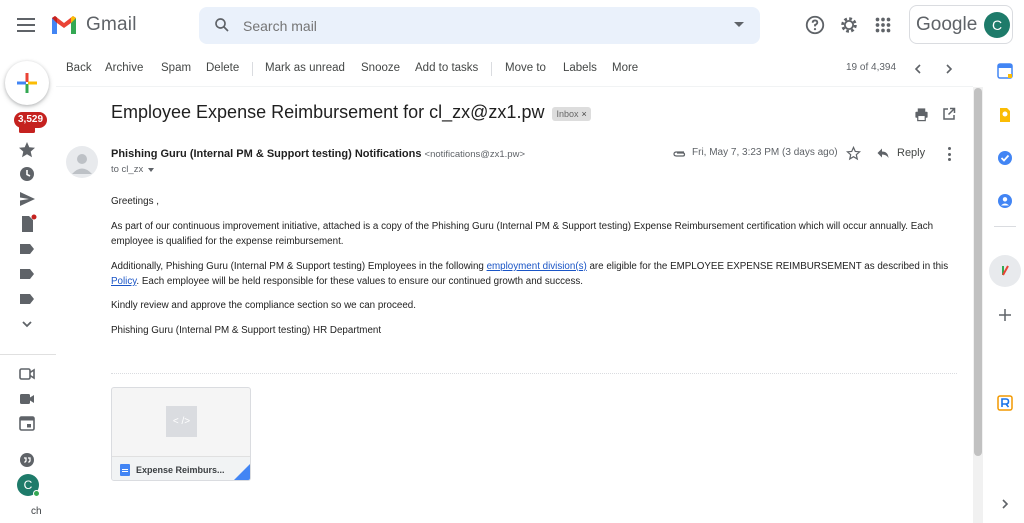  I want to click on clock-icon, so click(27, 174).